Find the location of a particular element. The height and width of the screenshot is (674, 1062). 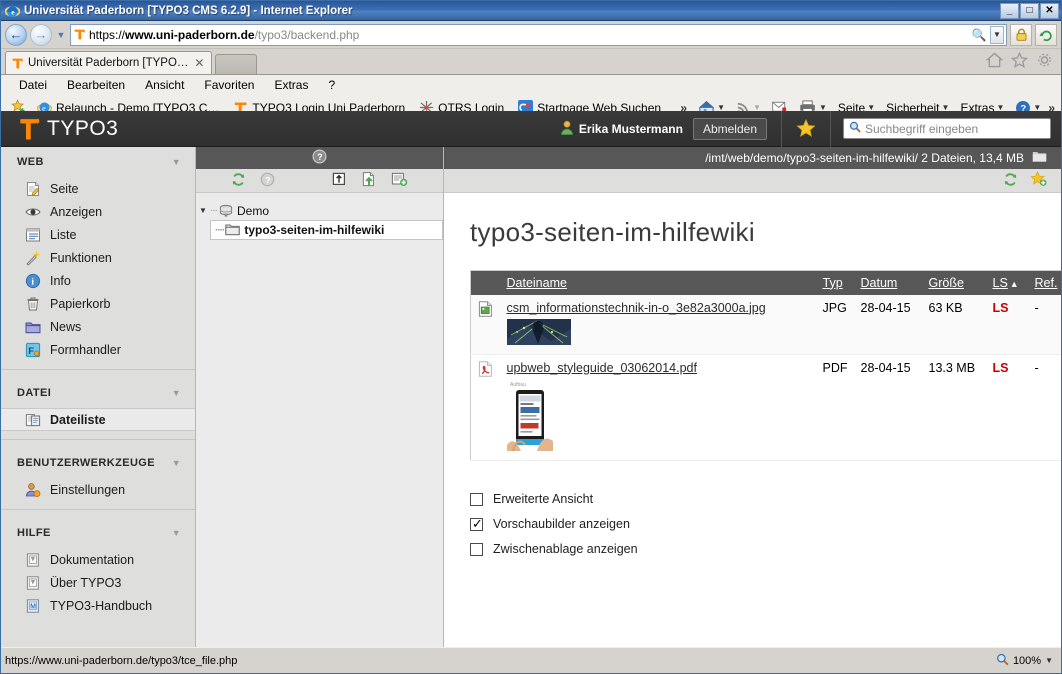

option-zwischenablage-anzeigen: Zwischenablage anzeigen is located at coordinates (752, 549).